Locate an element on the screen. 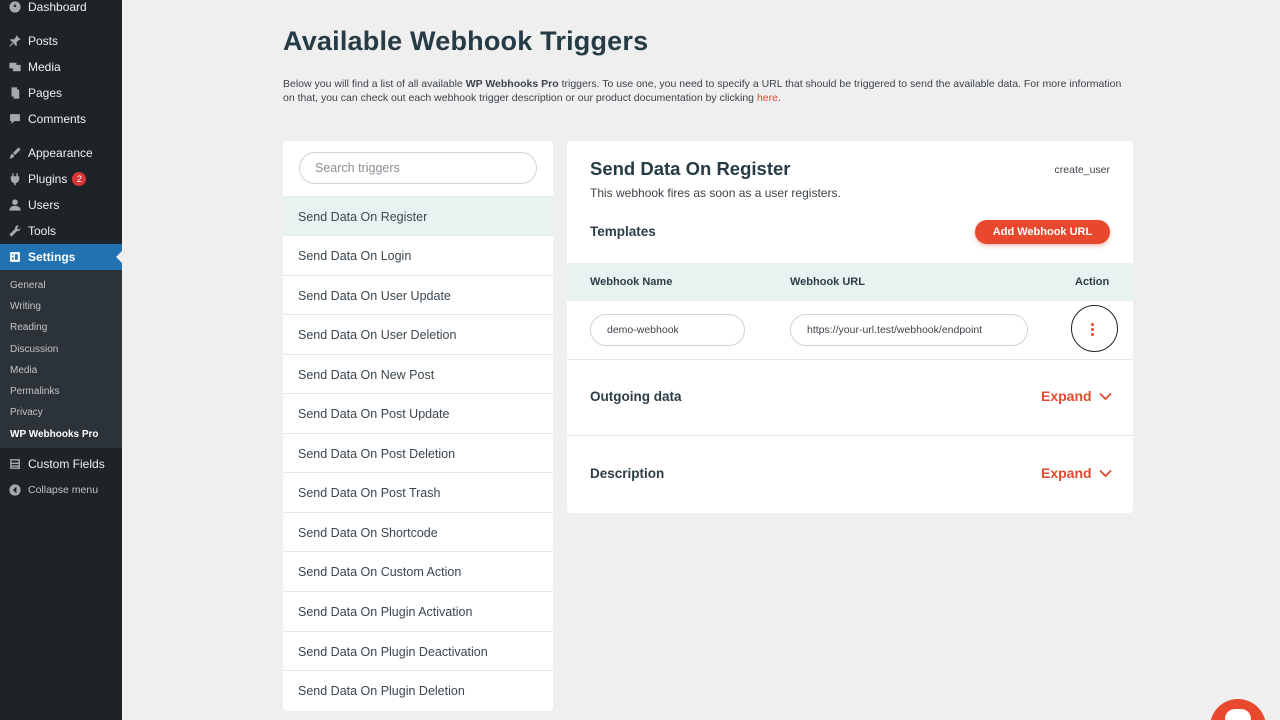 The width and height of the screenshot is (1280, 720). menu-media: Media is located at coordinates (61, 67).